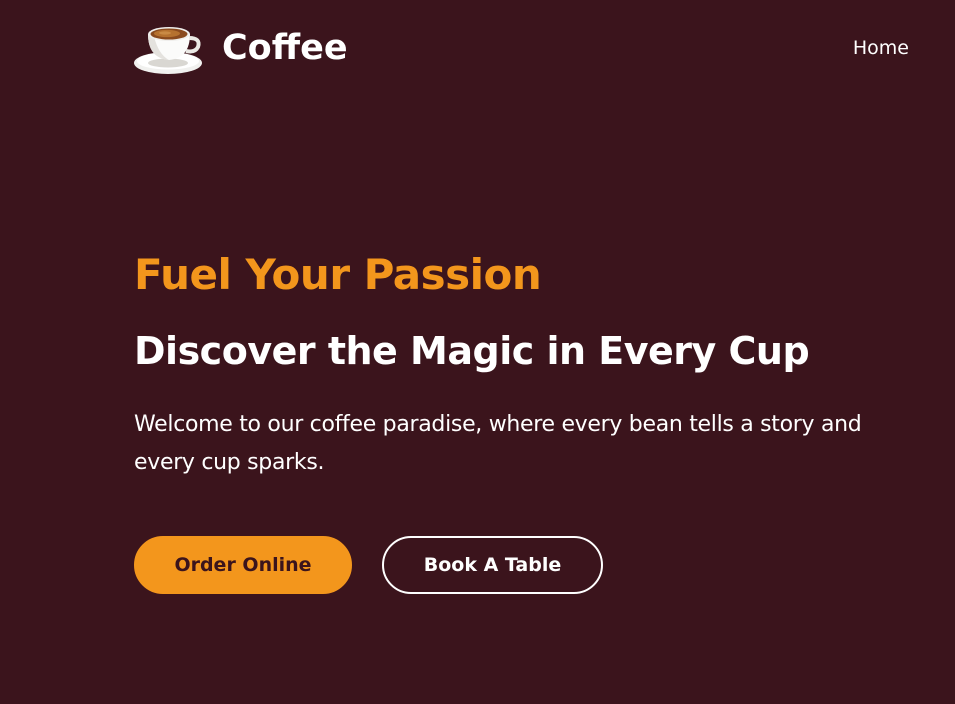 Image resolution: width=955 pixels, height=704 pixels. I want to click on hero-title: Discover the Magic in Every Cup, so click(472, 351).